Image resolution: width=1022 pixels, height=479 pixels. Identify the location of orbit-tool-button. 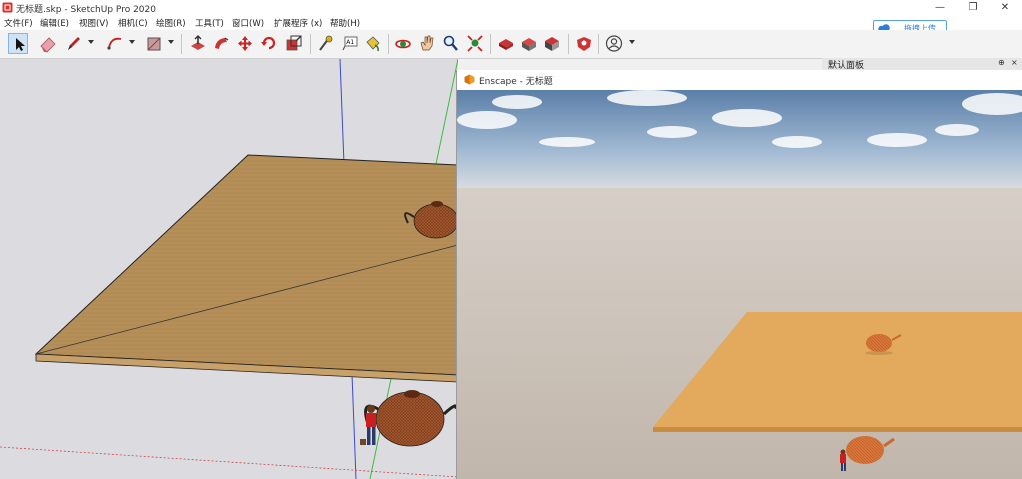
(403, 43).